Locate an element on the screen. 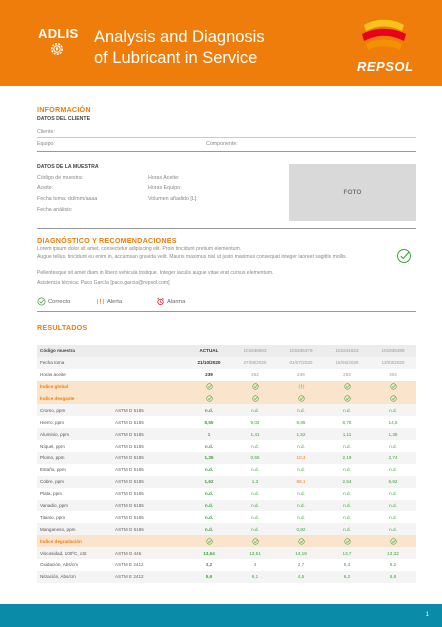  value-cell: 6,1 is located at coordinates (255, 576).